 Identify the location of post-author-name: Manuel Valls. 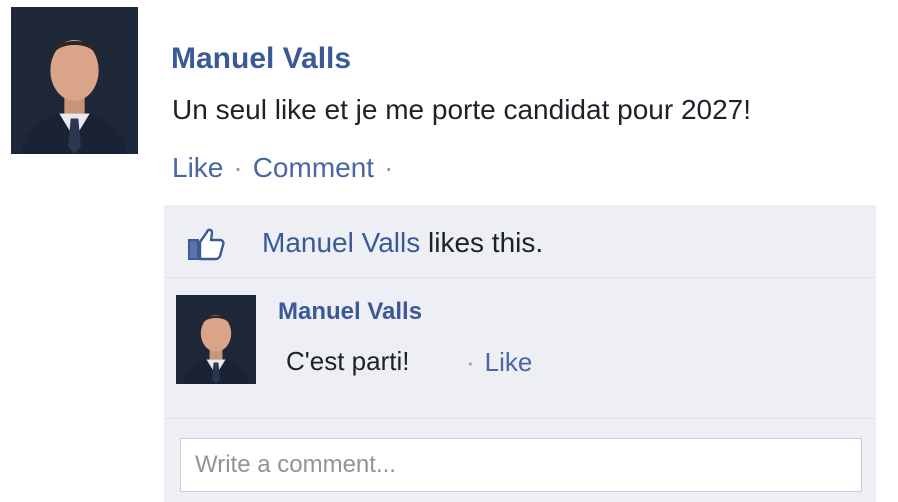
(261, 59).